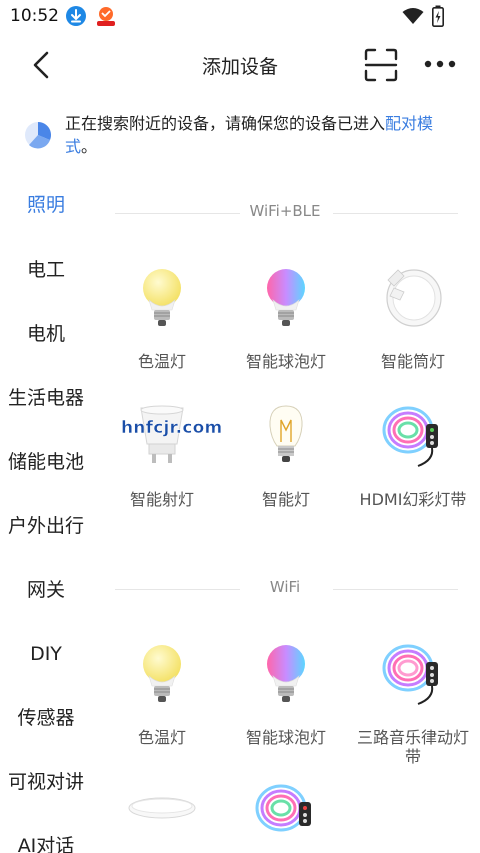 This screenshot has width=480, height=853. I want to click on sidebar-item-sensor: 传感器, so click(46, 718).